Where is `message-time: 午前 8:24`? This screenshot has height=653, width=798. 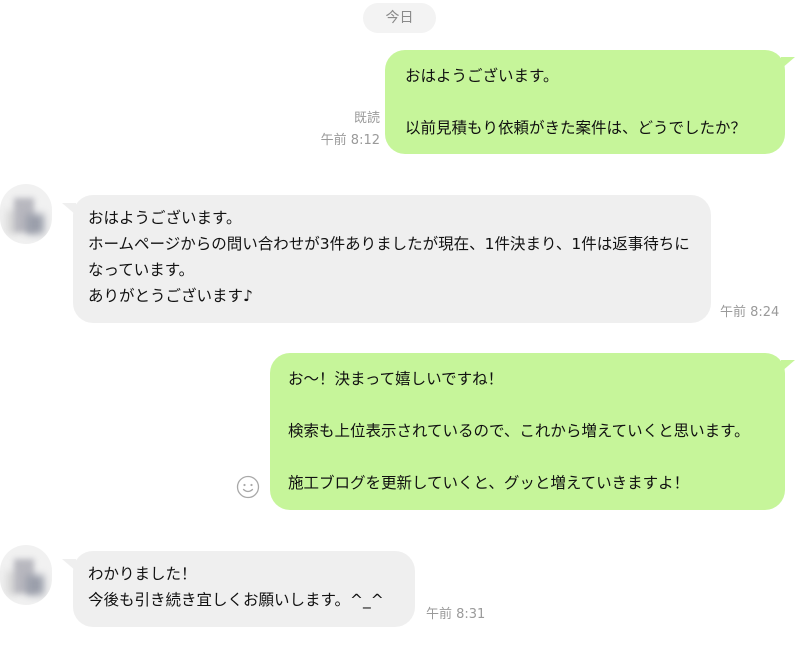
message-time: 午前 8:24 is located at coordinates (750, 312).